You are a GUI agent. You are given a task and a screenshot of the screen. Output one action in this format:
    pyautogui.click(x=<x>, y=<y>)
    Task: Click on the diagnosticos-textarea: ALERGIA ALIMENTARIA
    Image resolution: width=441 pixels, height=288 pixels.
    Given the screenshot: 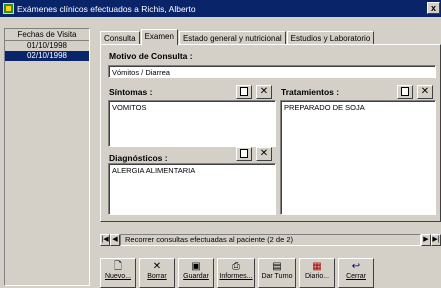 What is the action you would take?
    pyautogui.click(x=192, y=189)
    